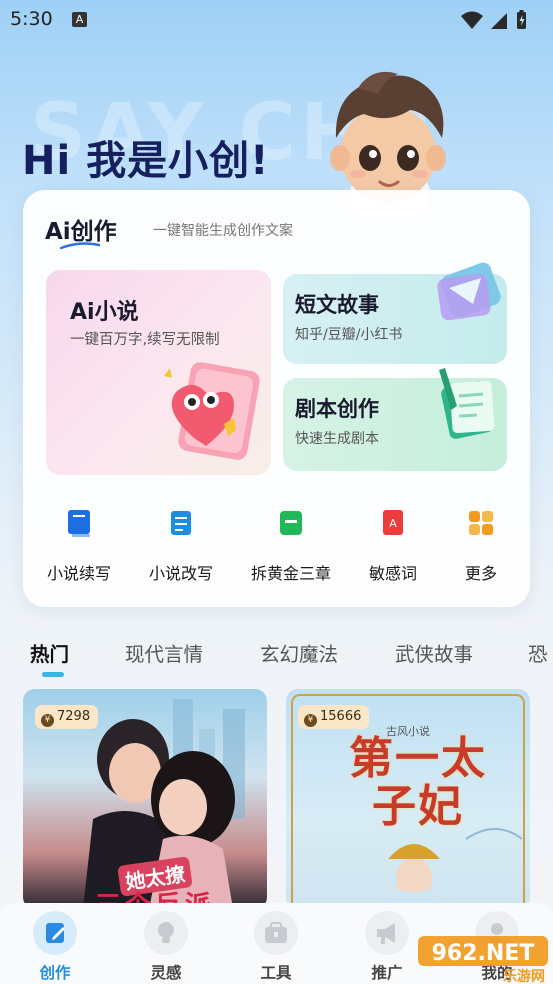  What do you see at coordinates (481, 523) in the screenshot?
I see `grid-orange-icon` at bounding box center [481, 523].